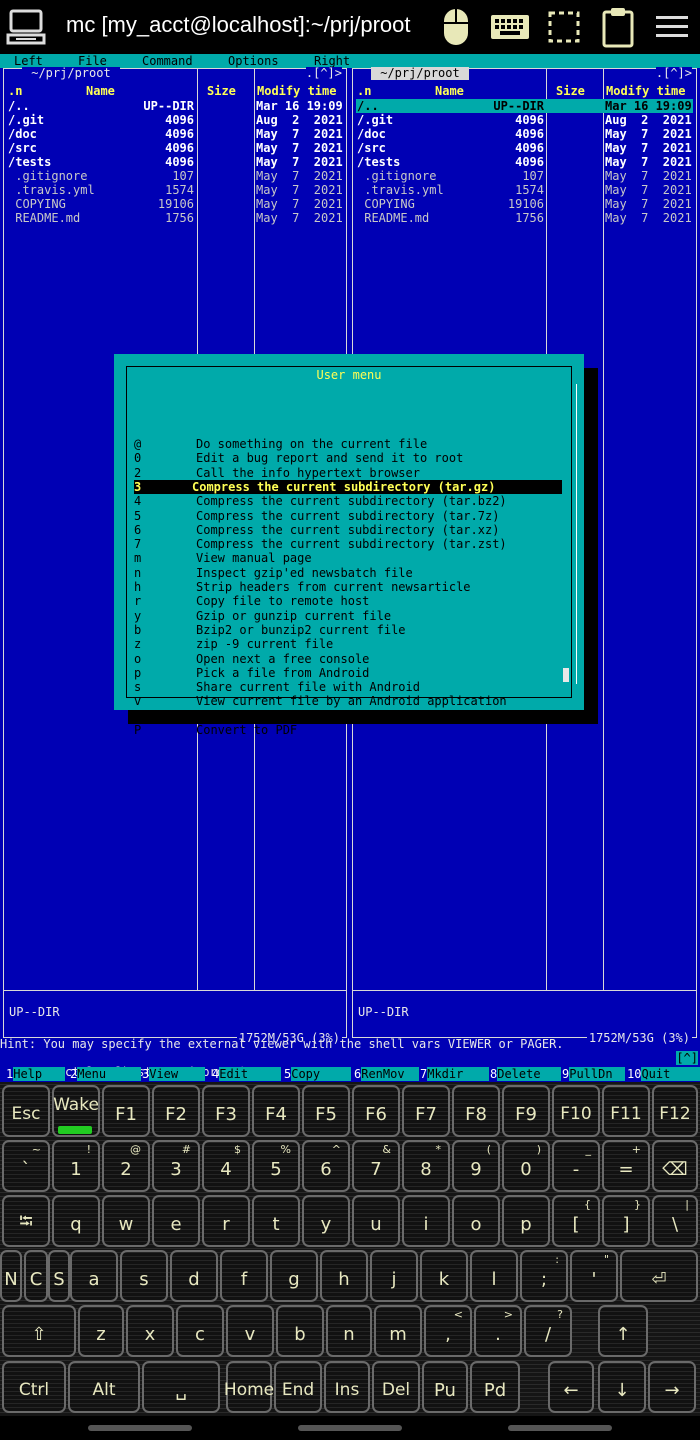 The image size is (700, 1440). Describe the element at coordinates (15, 91) in the screenshot. I see `sort-indicator: .n` at that location.